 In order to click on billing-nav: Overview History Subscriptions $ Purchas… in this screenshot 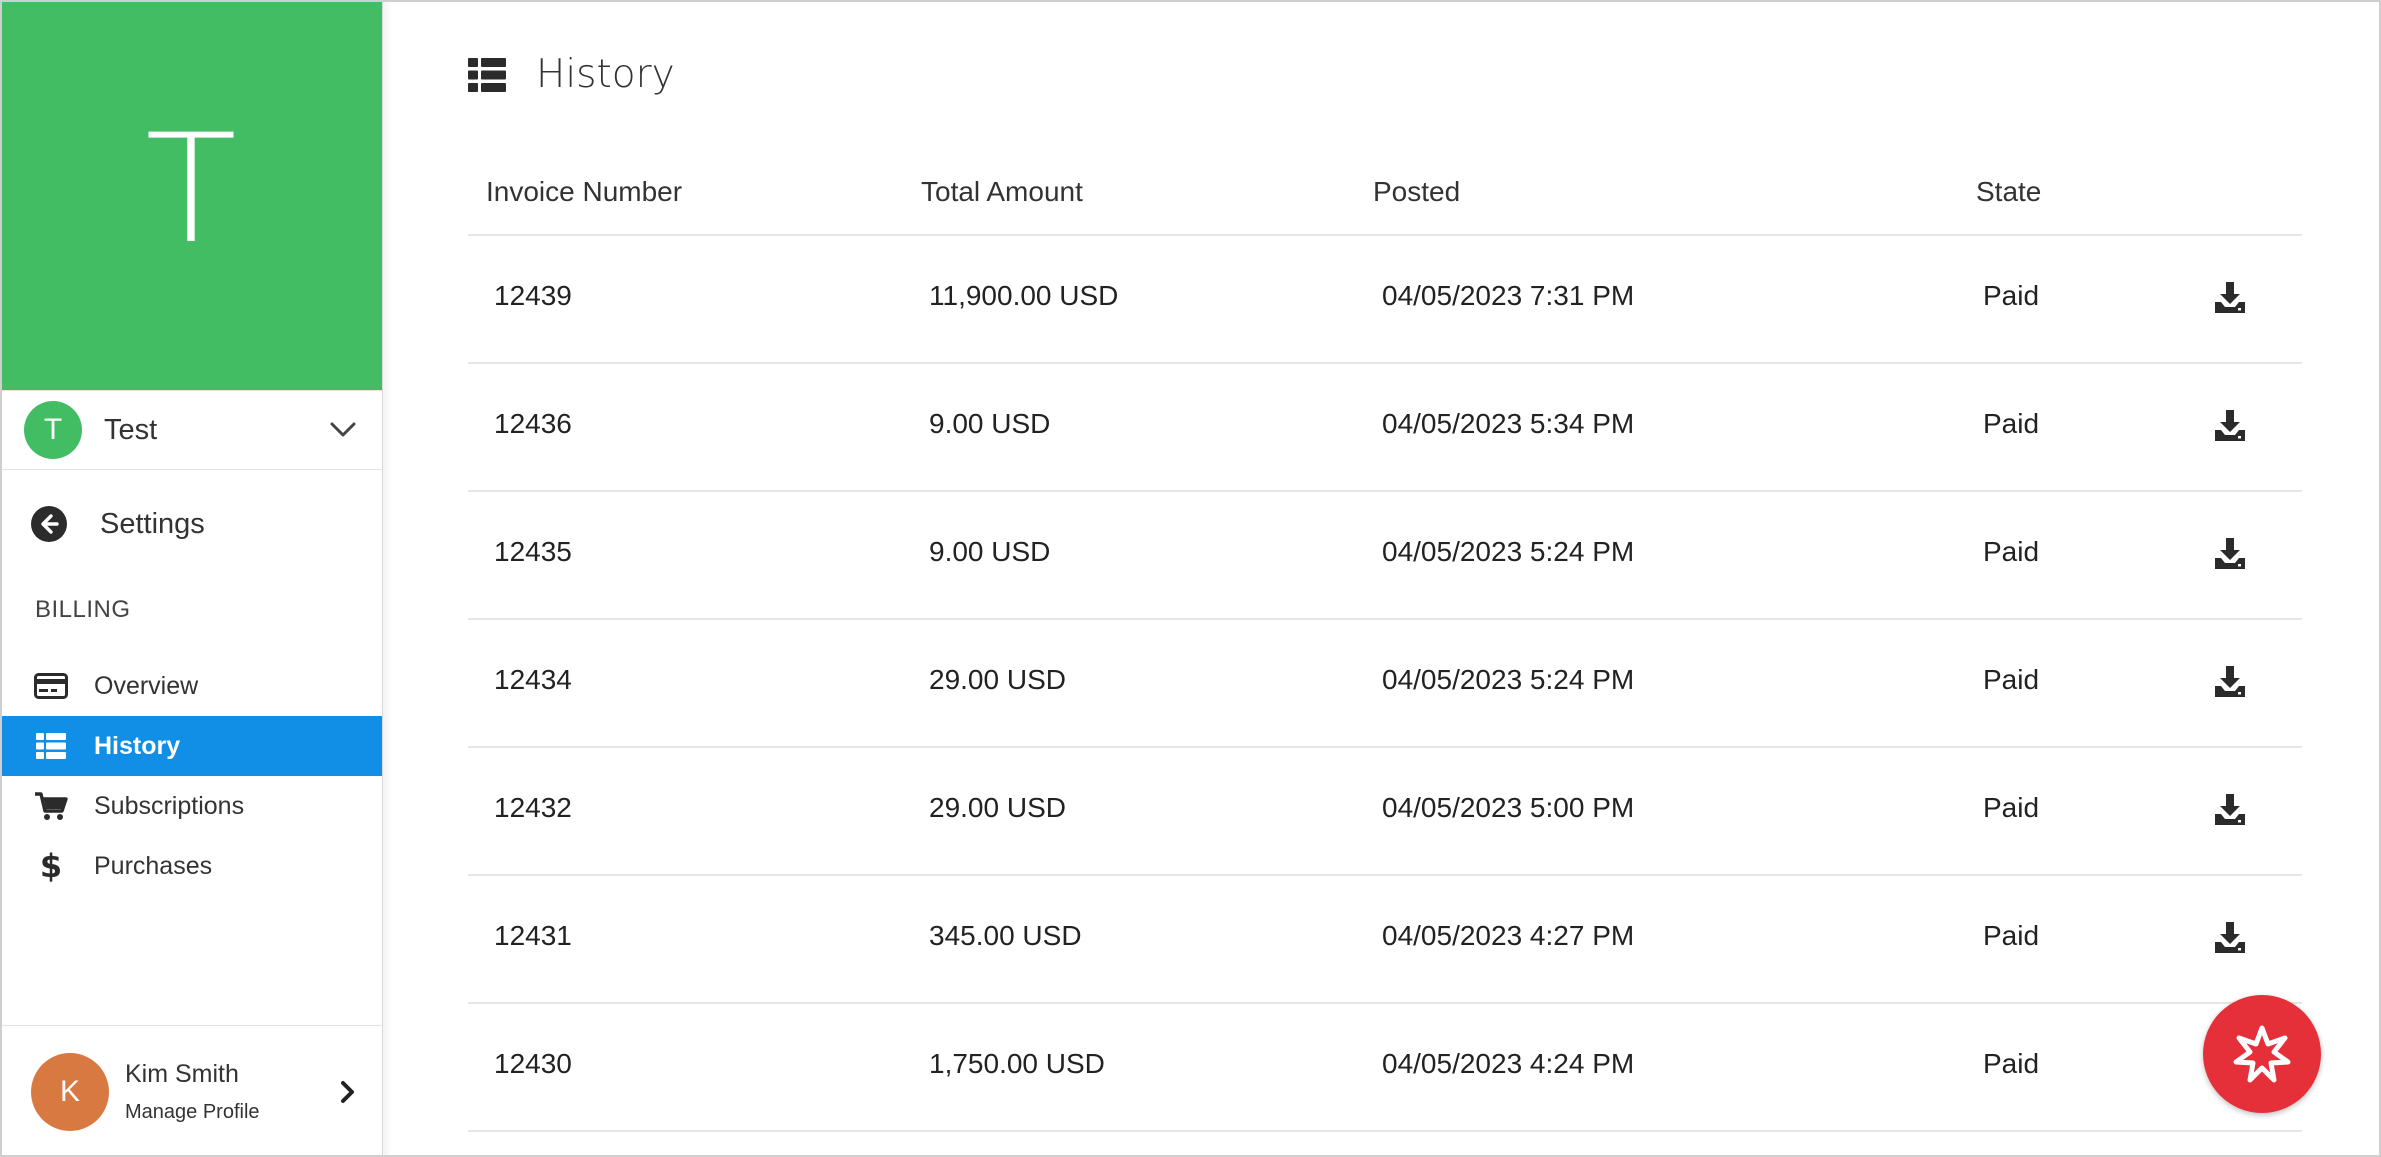, I will do `click(191, 776)`.